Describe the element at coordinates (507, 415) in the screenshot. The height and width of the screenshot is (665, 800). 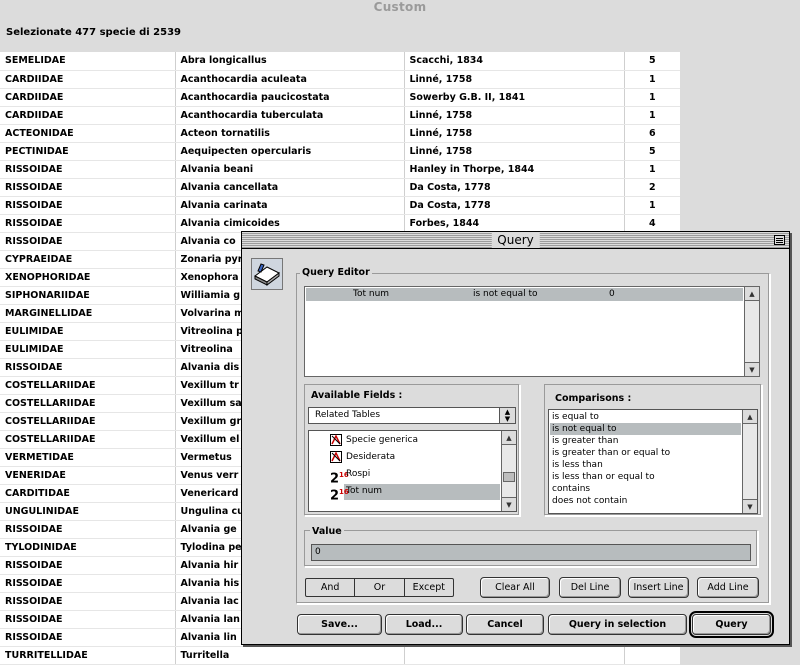
I see `popup-arrows-icon: ▲ ▼` at that location.